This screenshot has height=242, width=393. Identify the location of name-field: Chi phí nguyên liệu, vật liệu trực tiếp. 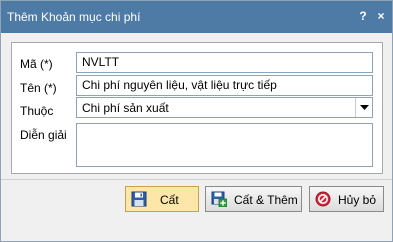
(224, 85).